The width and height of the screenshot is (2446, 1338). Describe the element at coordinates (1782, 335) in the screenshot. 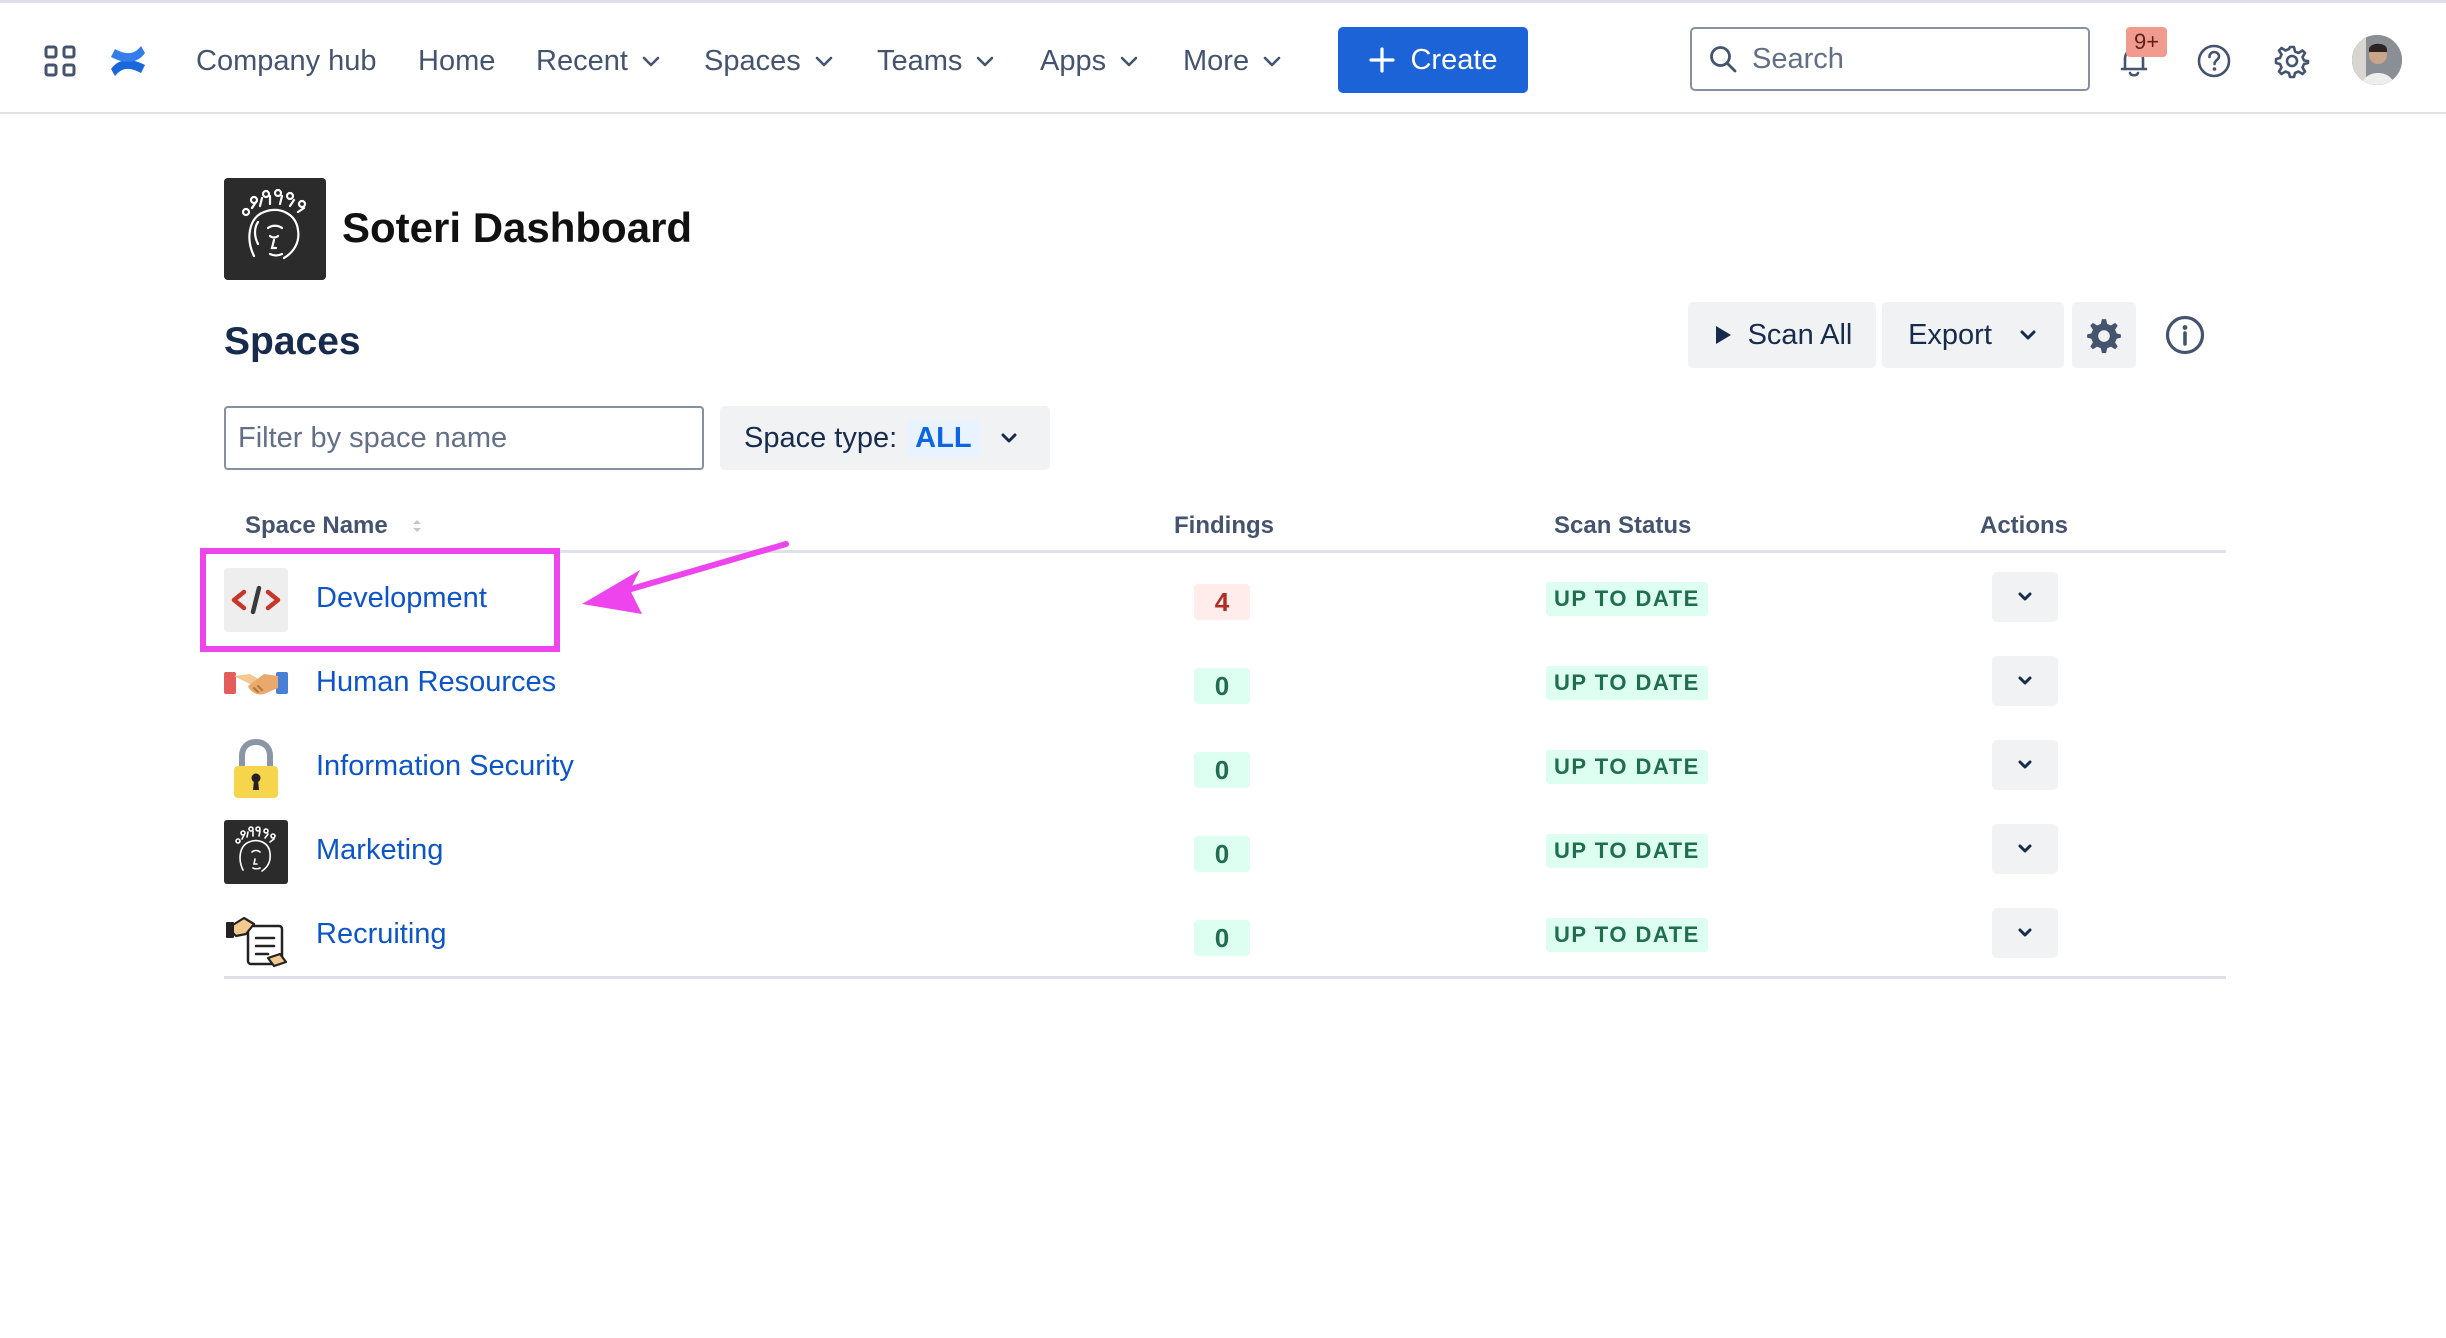

I see `scan-all-button: Scan All` at that location.